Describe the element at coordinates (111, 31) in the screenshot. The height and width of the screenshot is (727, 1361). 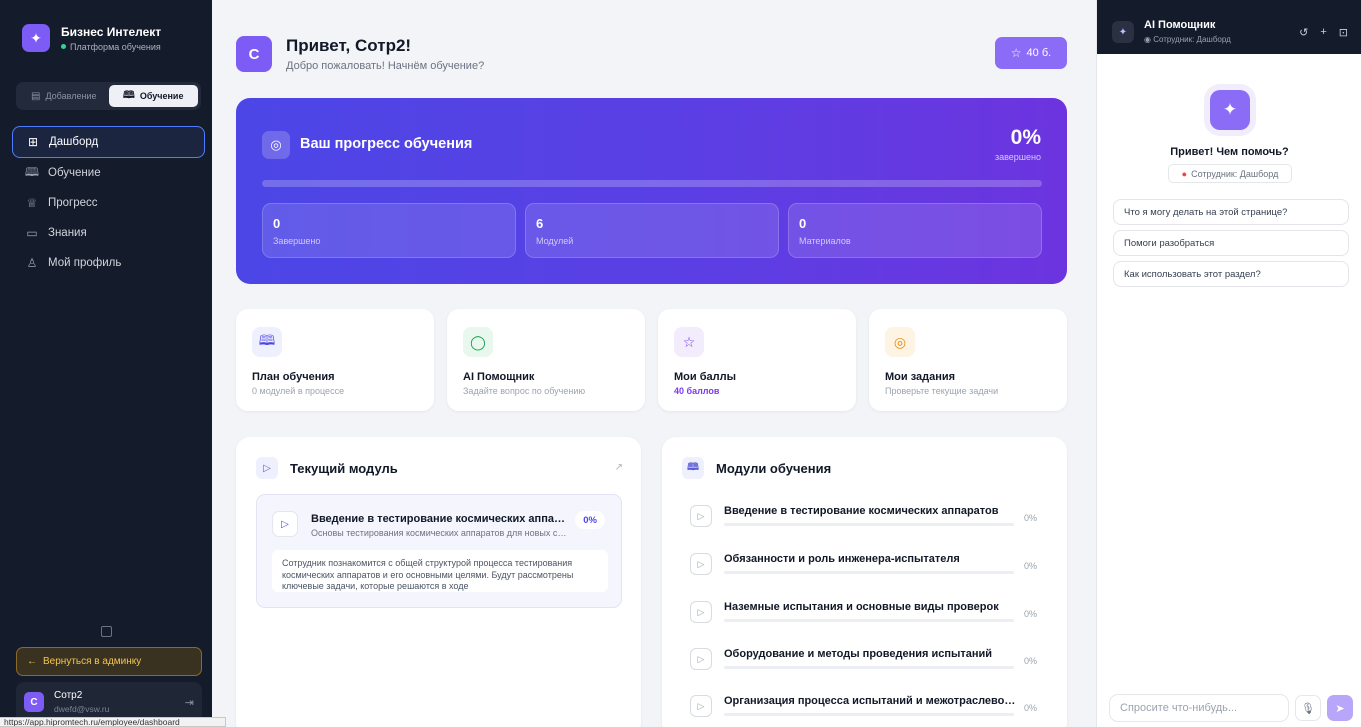
I see `brand-title: Бизнес Интелект` at that location.